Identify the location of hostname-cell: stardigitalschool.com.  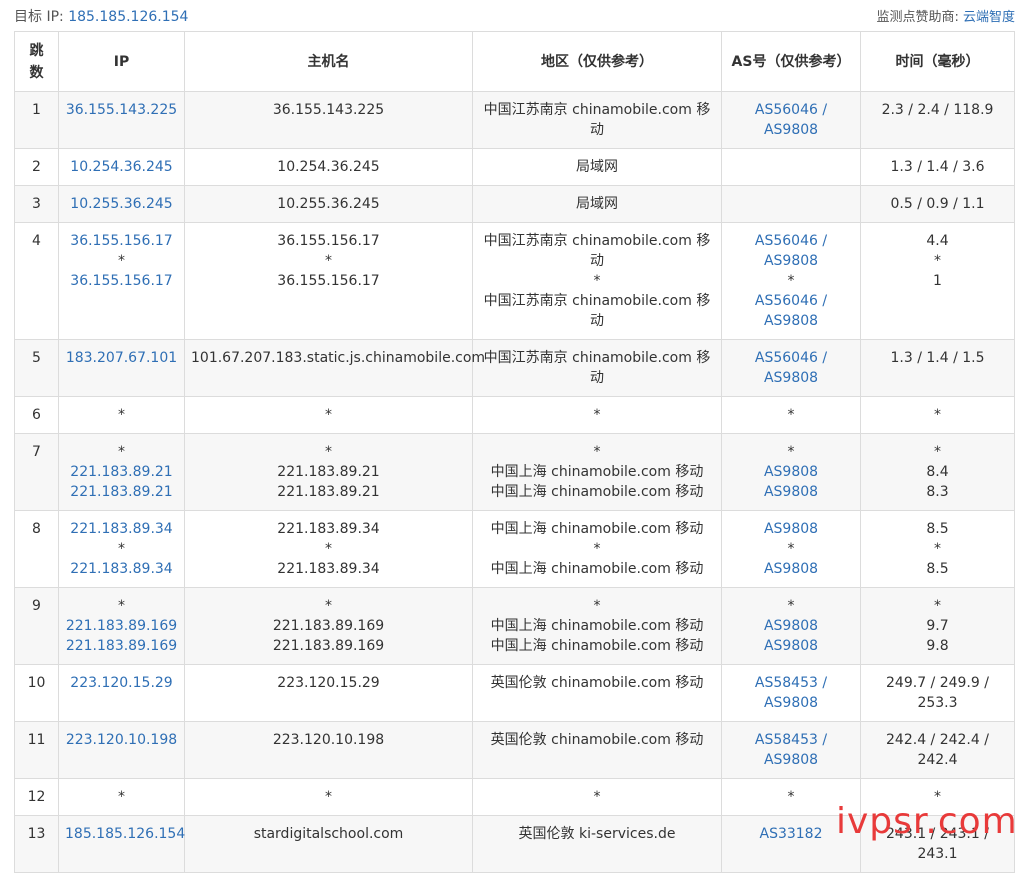
(328, 844).